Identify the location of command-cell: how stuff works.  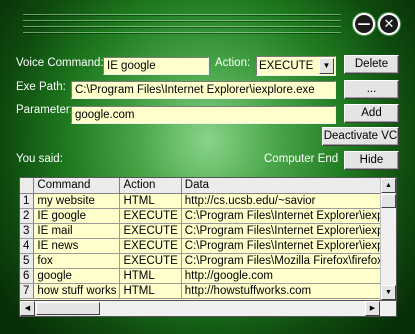
(77, 291).